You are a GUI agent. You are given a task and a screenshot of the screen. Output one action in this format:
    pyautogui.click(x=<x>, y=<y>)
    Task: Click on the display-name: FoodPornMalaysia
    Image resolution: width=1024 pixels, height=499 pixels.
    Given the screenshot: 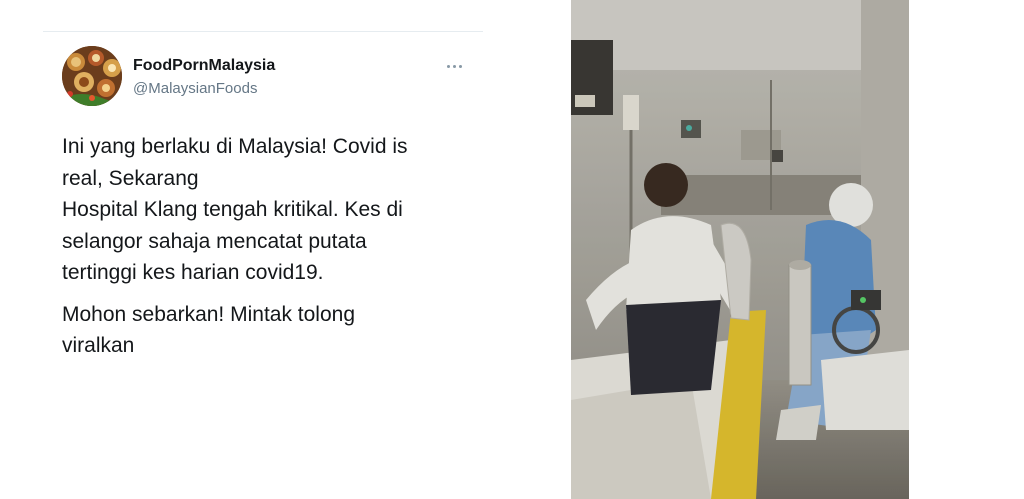 What is the action you would take?
    pyautogui.click(x=204, y=66)
    